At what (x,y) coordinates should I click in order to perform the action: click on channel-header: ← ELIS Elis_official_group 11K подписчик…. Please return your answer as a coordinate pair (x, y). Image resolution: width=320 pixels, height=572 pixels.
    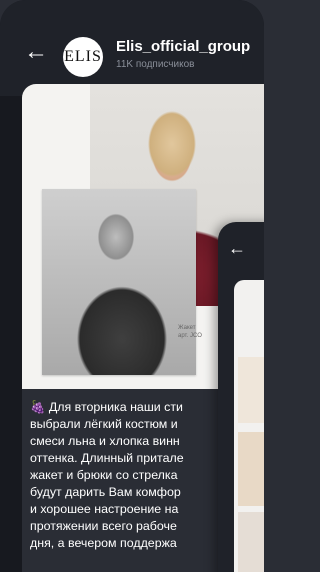
    Looking at the image, I should click on (132, 48).